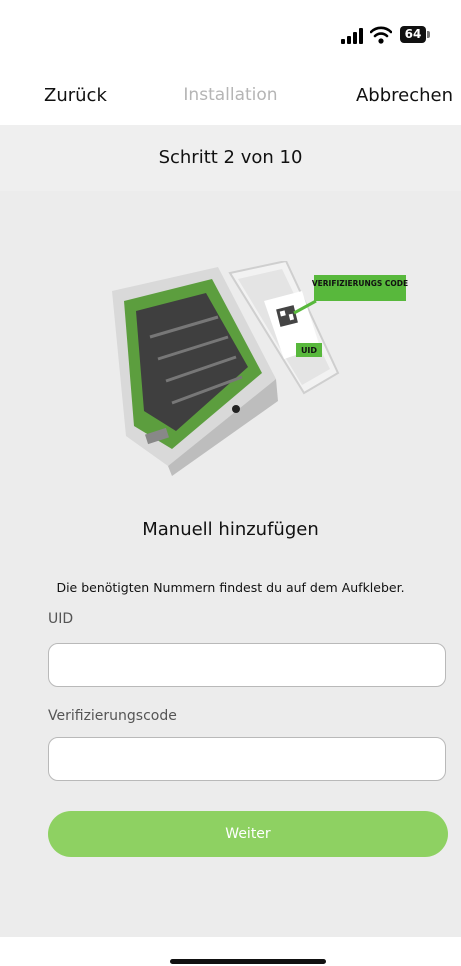 The image size is (461, 966). What do you see at coordinates (248, 961) in the screenshot?
I see `home-indicator` at bounding box center [248, 961].